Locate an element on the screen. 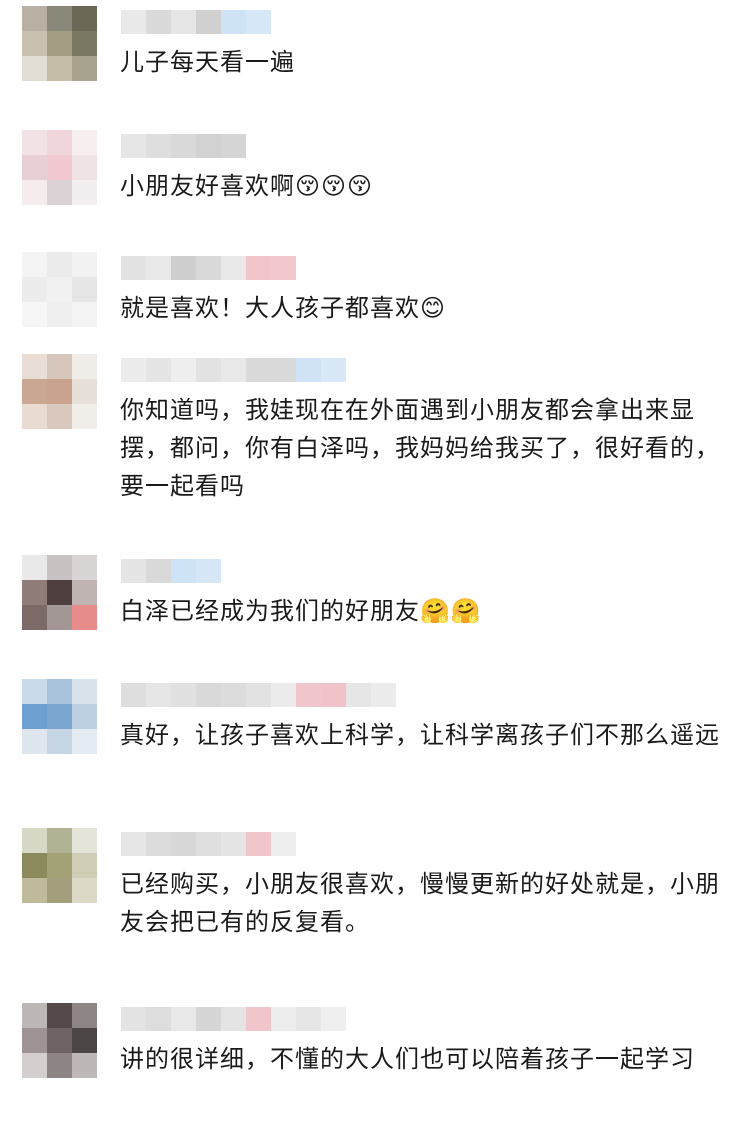 This screenshot has width=746, height=1136. comment-item: 小朋友好喜欢啊😚😚😚 is located at coordinates (373, 185).